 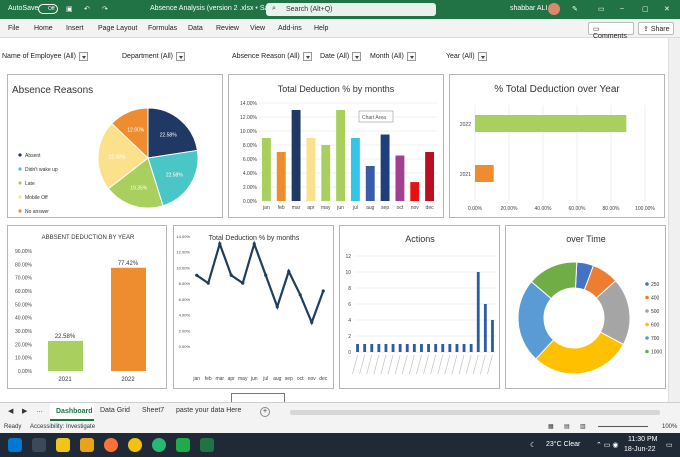 I want to click on pen-icon: ✎, so click(x=575, y=9).